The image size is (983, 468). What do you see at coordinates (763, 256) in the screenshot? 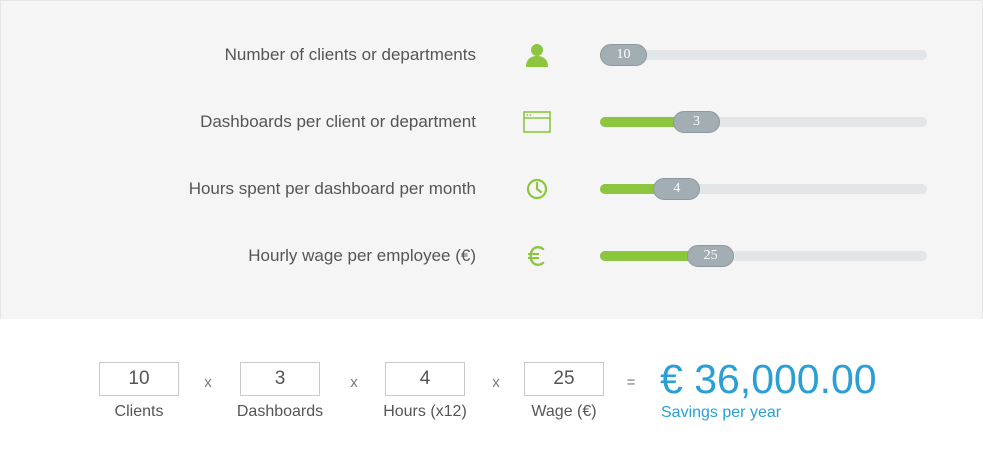
I see `wage-slider: 25` at bounding box center [763, 256].